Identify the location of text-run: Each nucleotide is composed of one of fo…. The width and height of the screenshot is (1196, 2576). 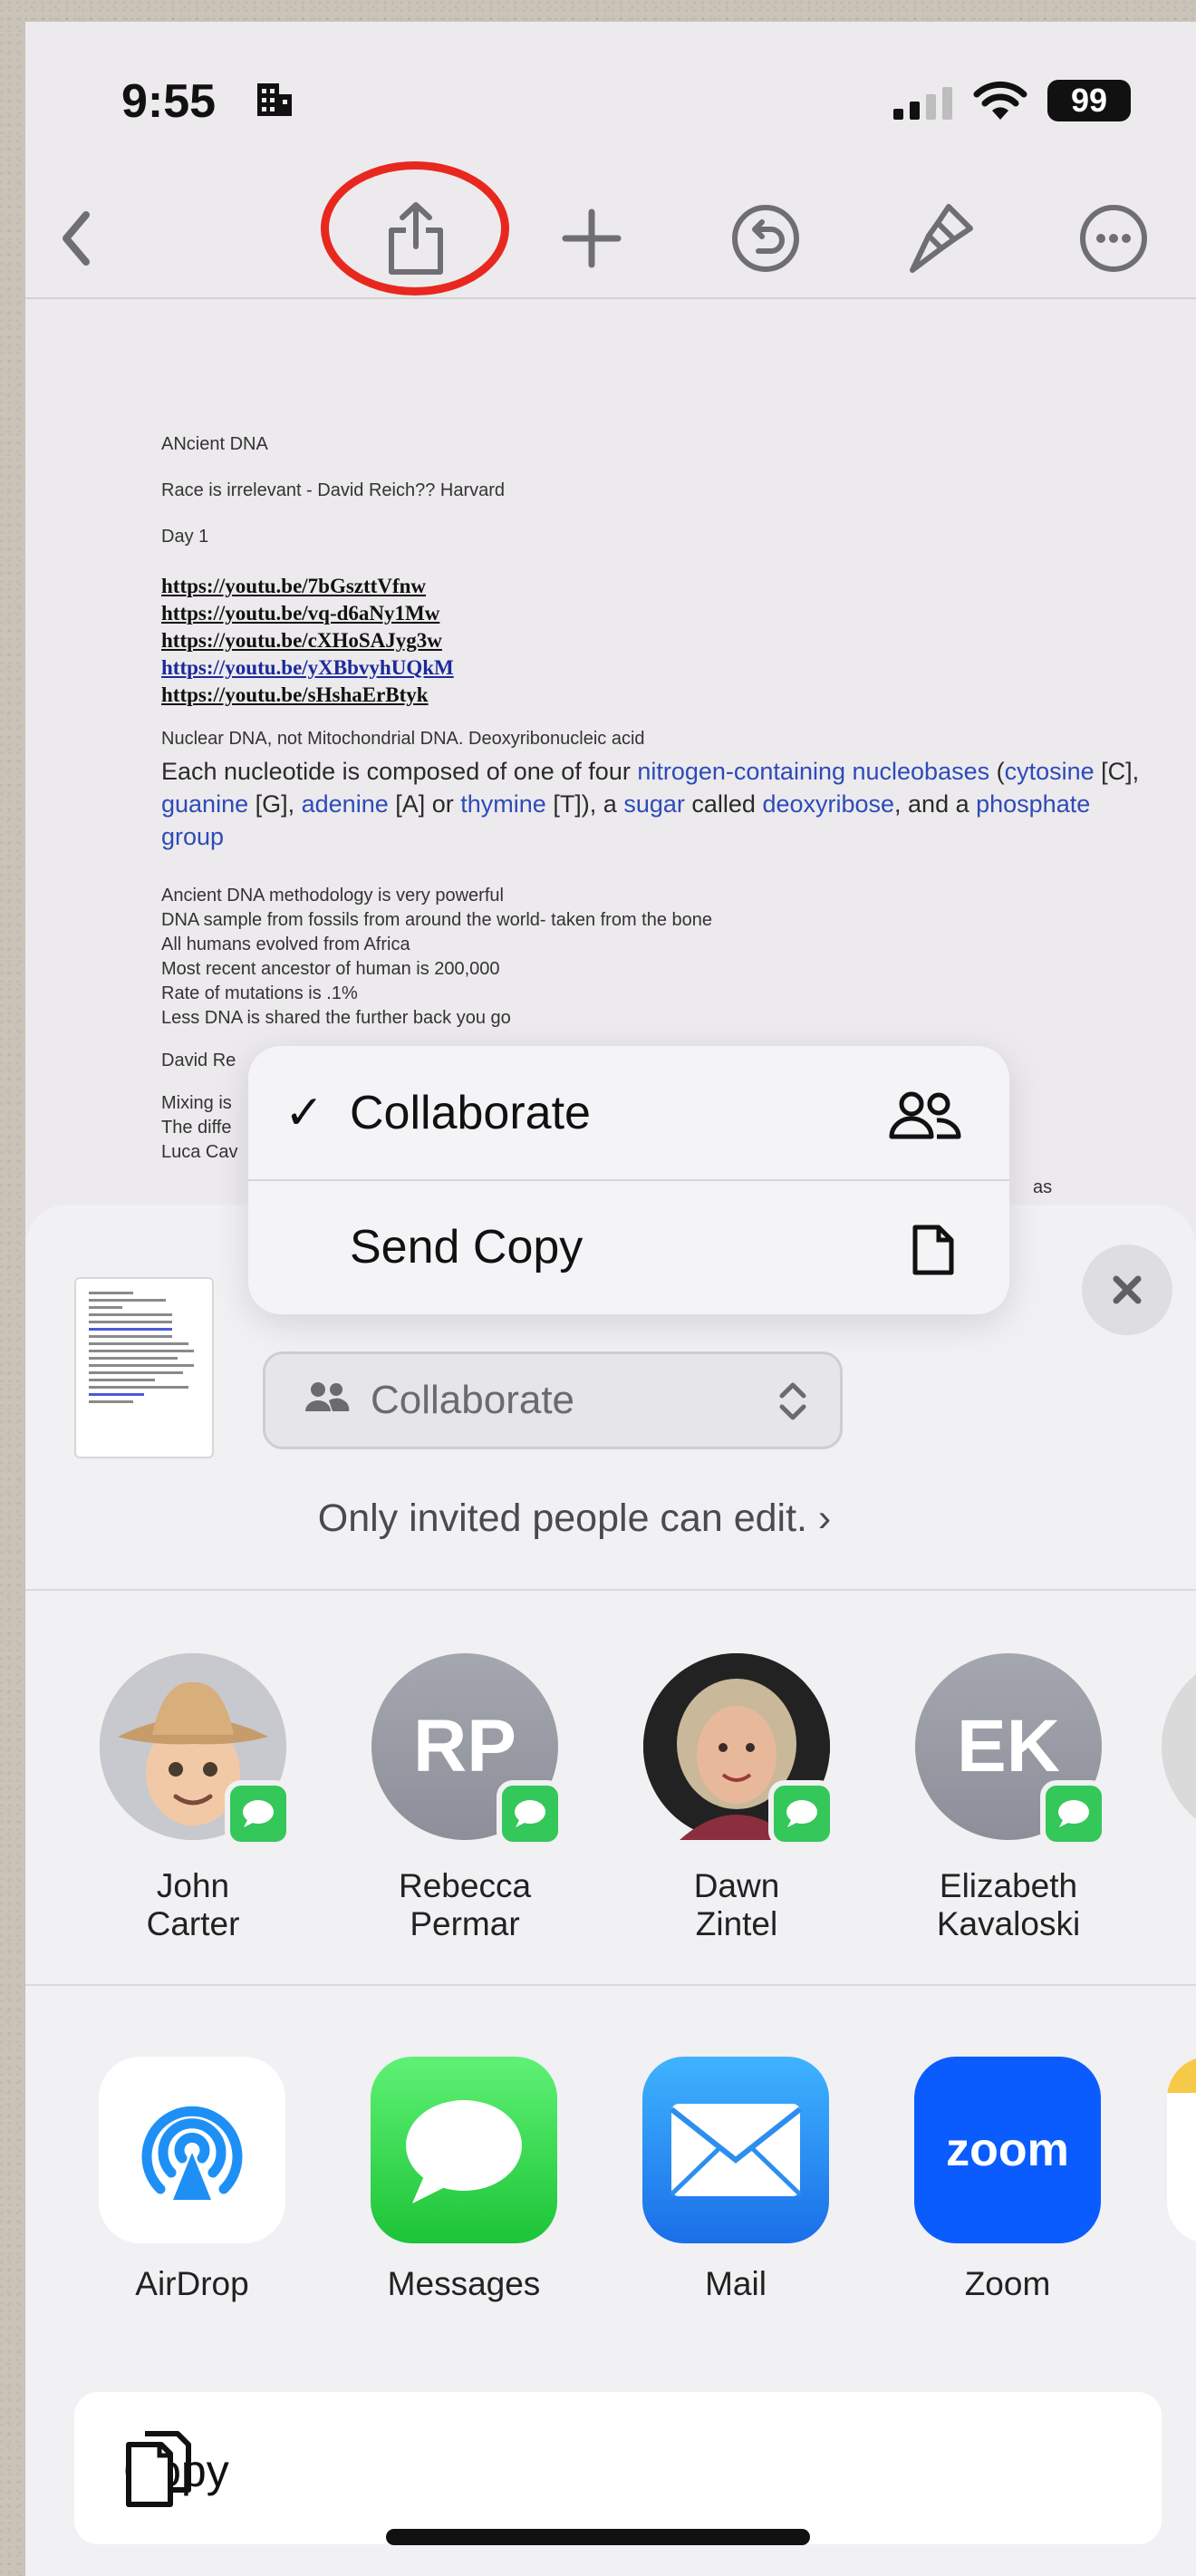
(399, 771).